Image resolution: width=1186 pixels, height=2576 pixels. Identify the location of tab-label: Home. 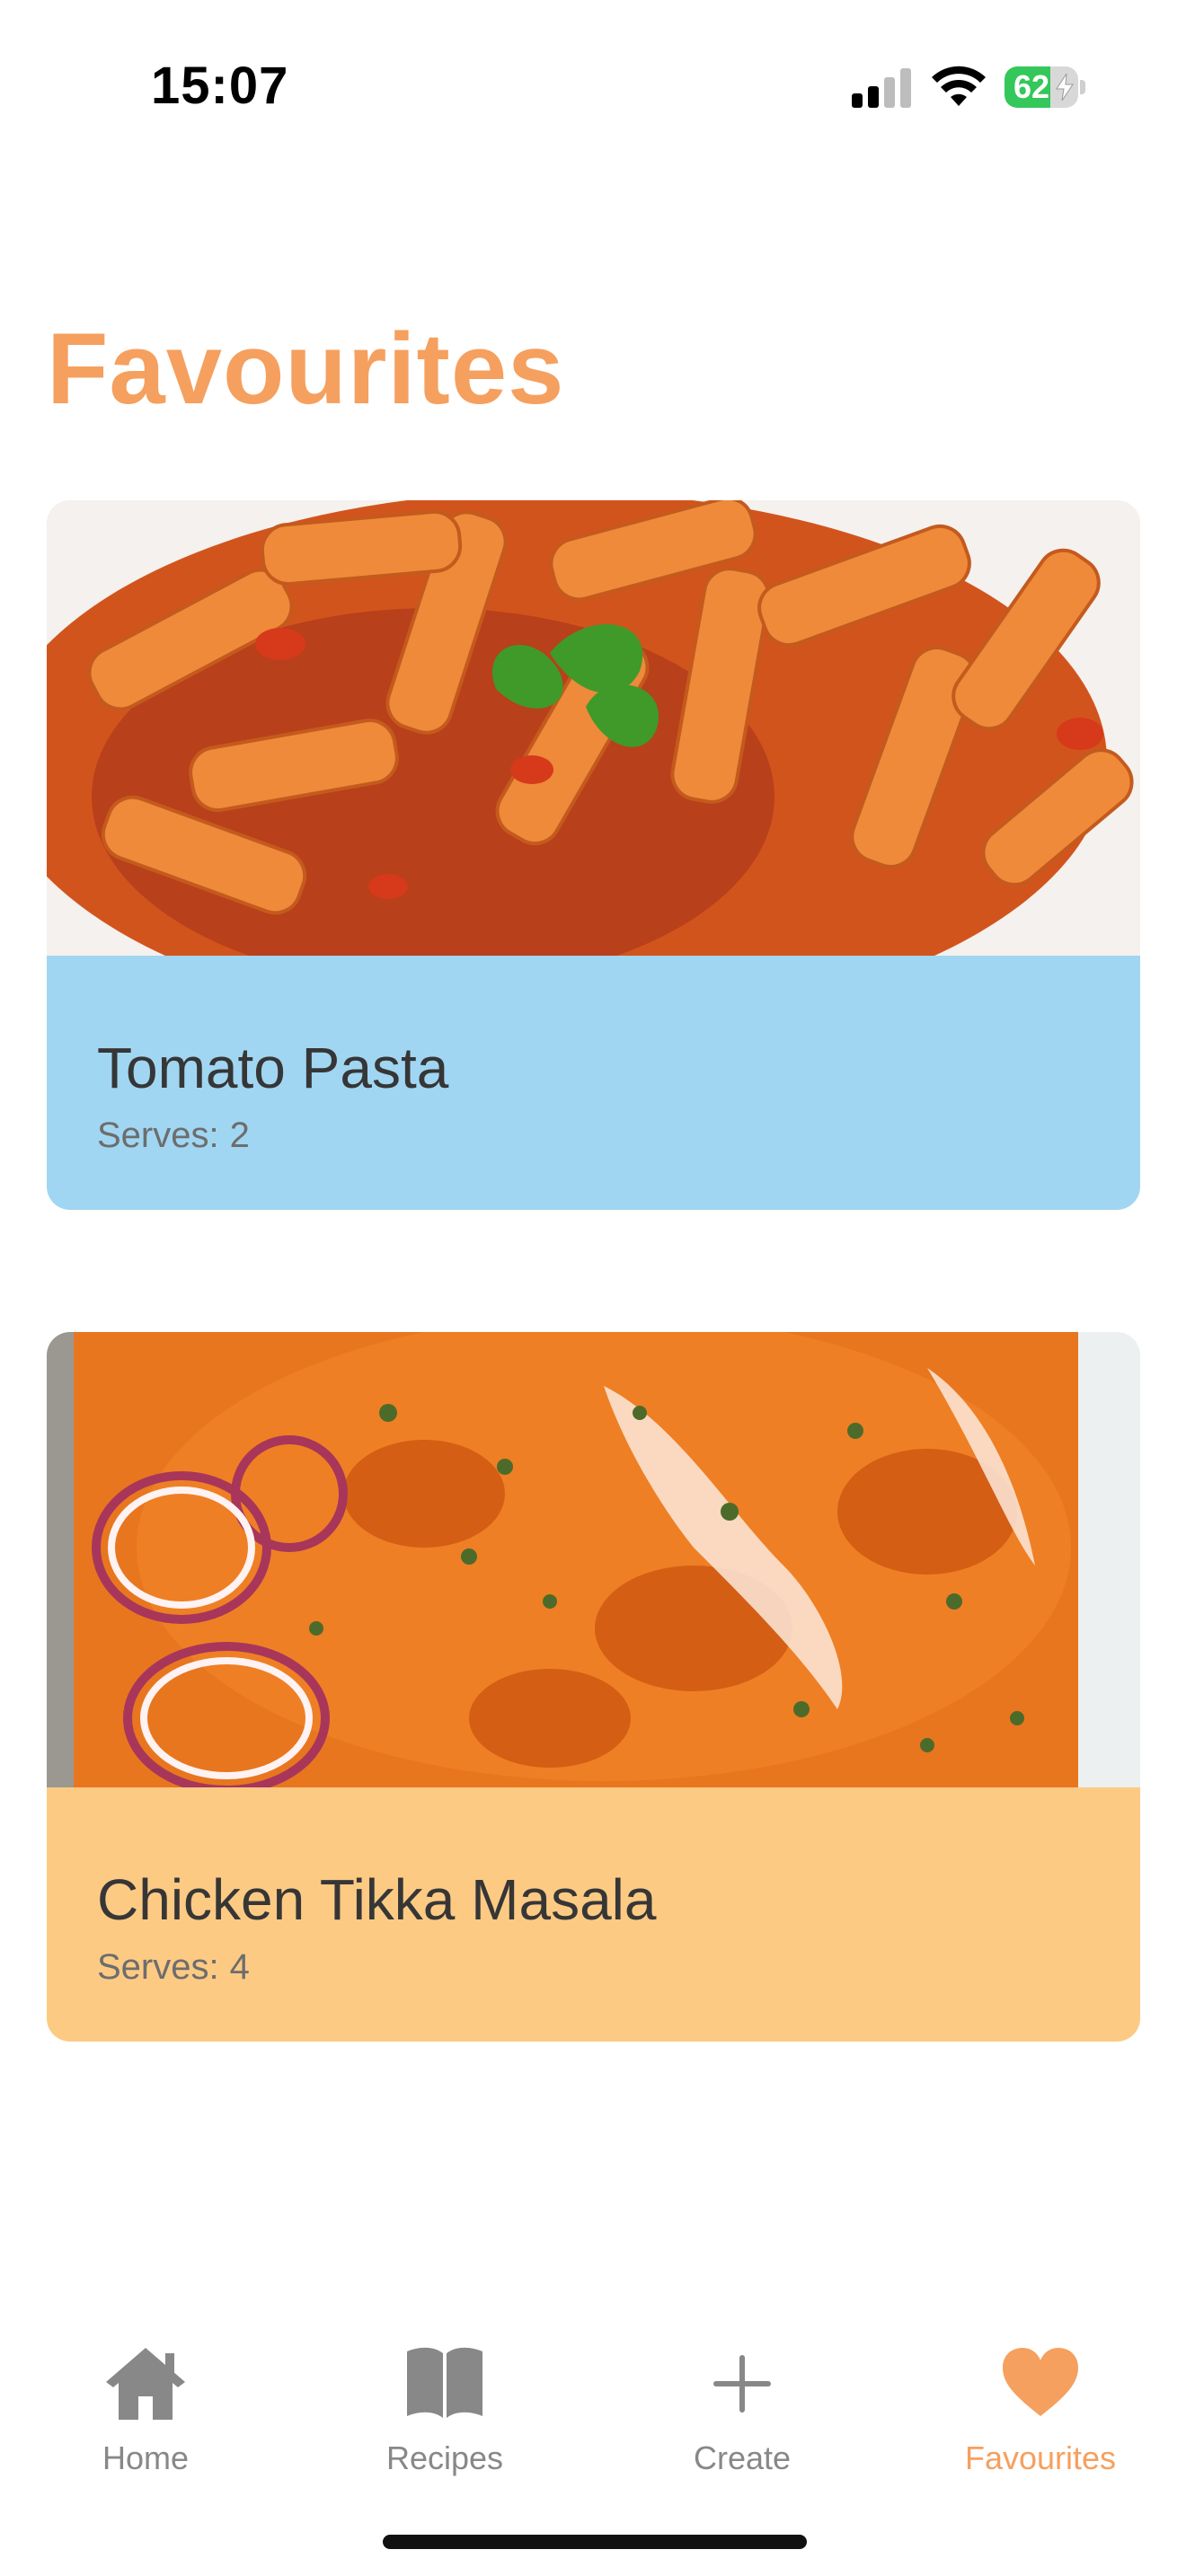
(146, 2457).